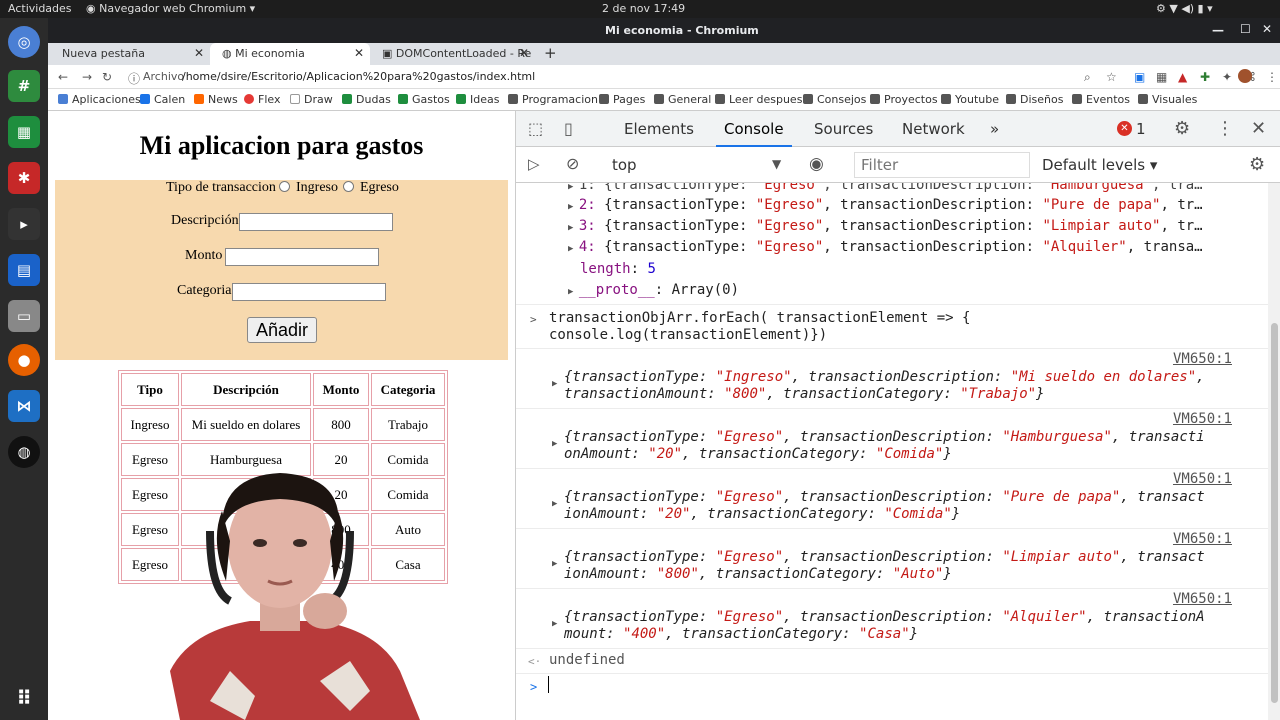 The width and height of the screenshot is (1280, 720). What do you see at coordinates (24, 406) in the screenshot?
I see `vscode-dock-icon: ⋈` at bounding box center [24, 406].